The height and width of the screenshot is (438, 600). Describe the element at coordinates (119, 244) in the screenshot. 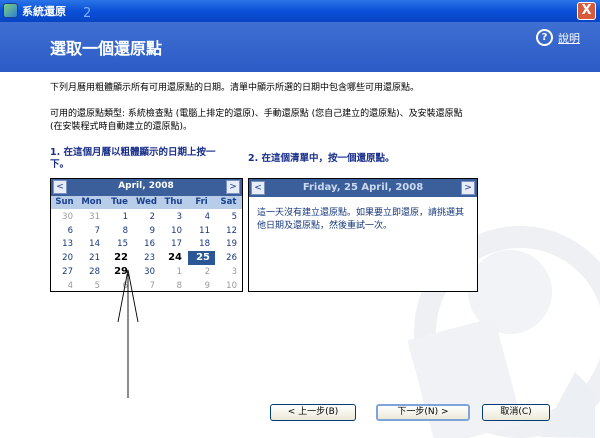

I see `calendar-day: 15` at that location.